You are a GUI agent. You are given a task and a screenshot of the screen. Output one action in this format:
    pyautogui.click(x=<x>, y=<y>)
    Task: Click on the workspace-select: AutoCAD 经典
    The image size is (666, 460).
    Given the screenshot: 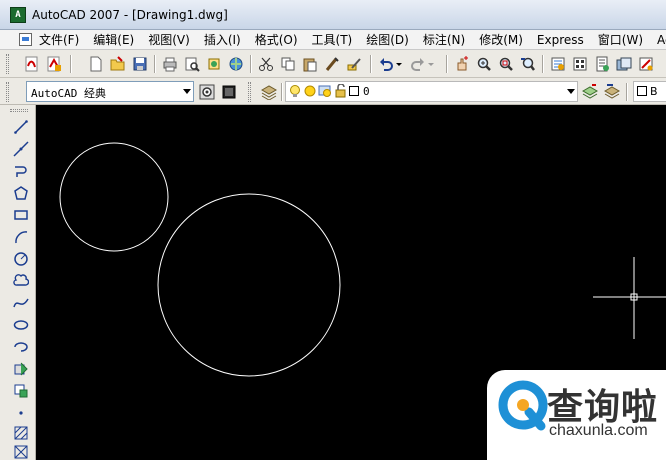 What is the action you would take?
    pyautogui.click(x=110, y=91)
    